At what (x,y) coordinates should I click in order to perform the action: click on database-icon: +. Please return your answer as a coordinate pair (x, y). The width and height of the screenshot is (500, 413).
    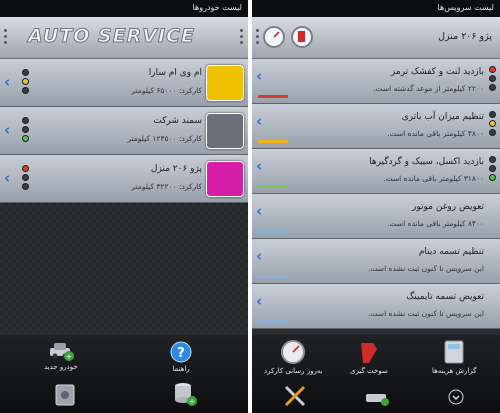
    Looking at the image, I should click on (186, 394).